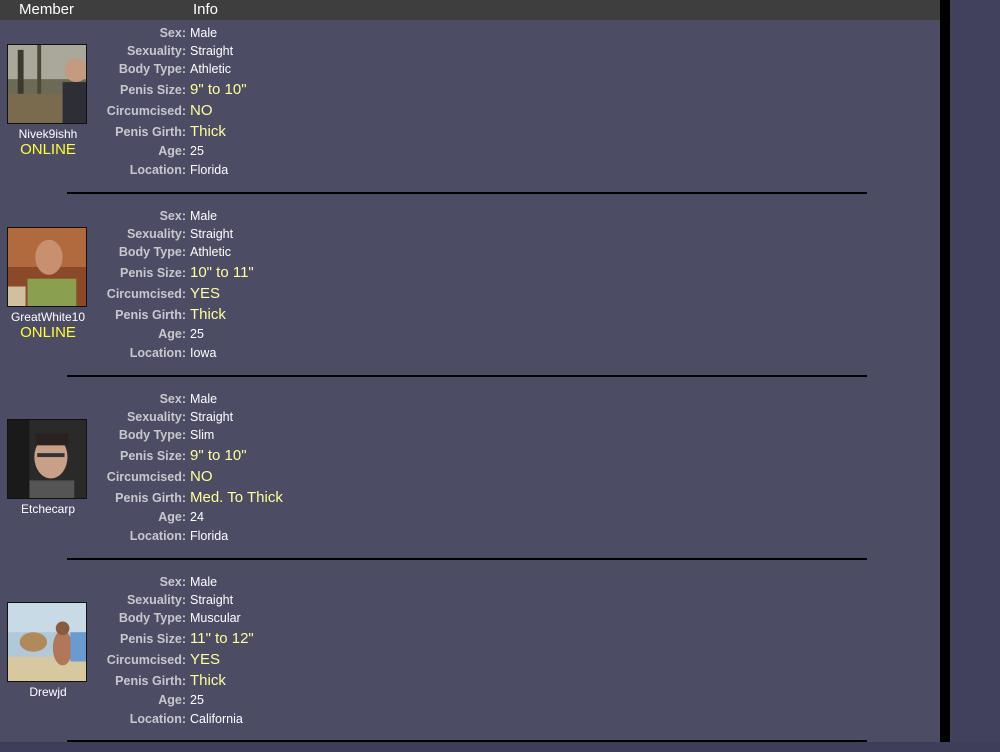  What do you see at coordinates (222, 272) in the screenshot?
I see `penis-size-value: 10" to 11"` at bounding box center [222, 272].